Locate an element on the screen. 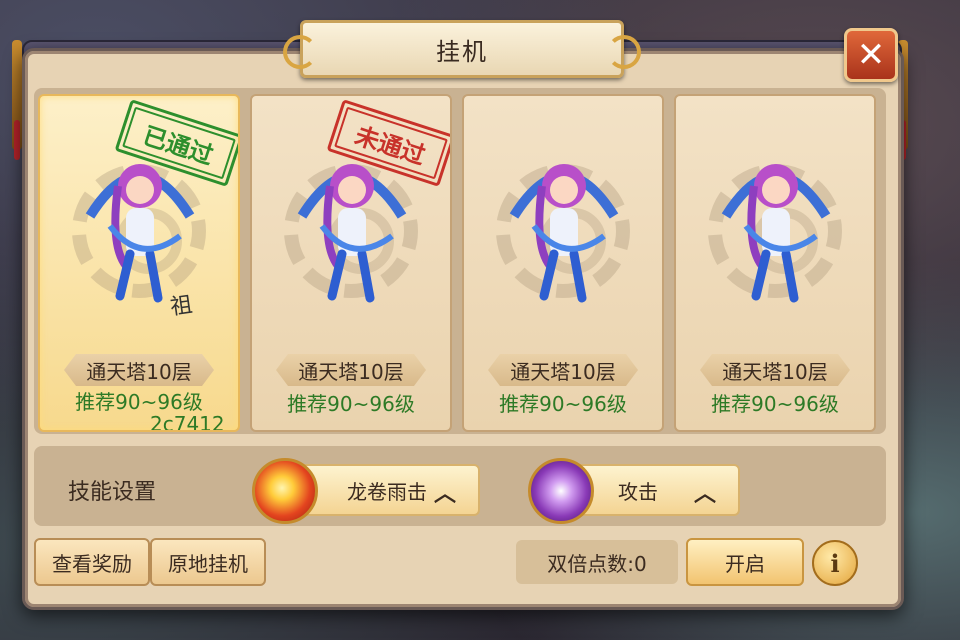  double-points-display: 双倍点数:0 is located at coordinates (597, 562).